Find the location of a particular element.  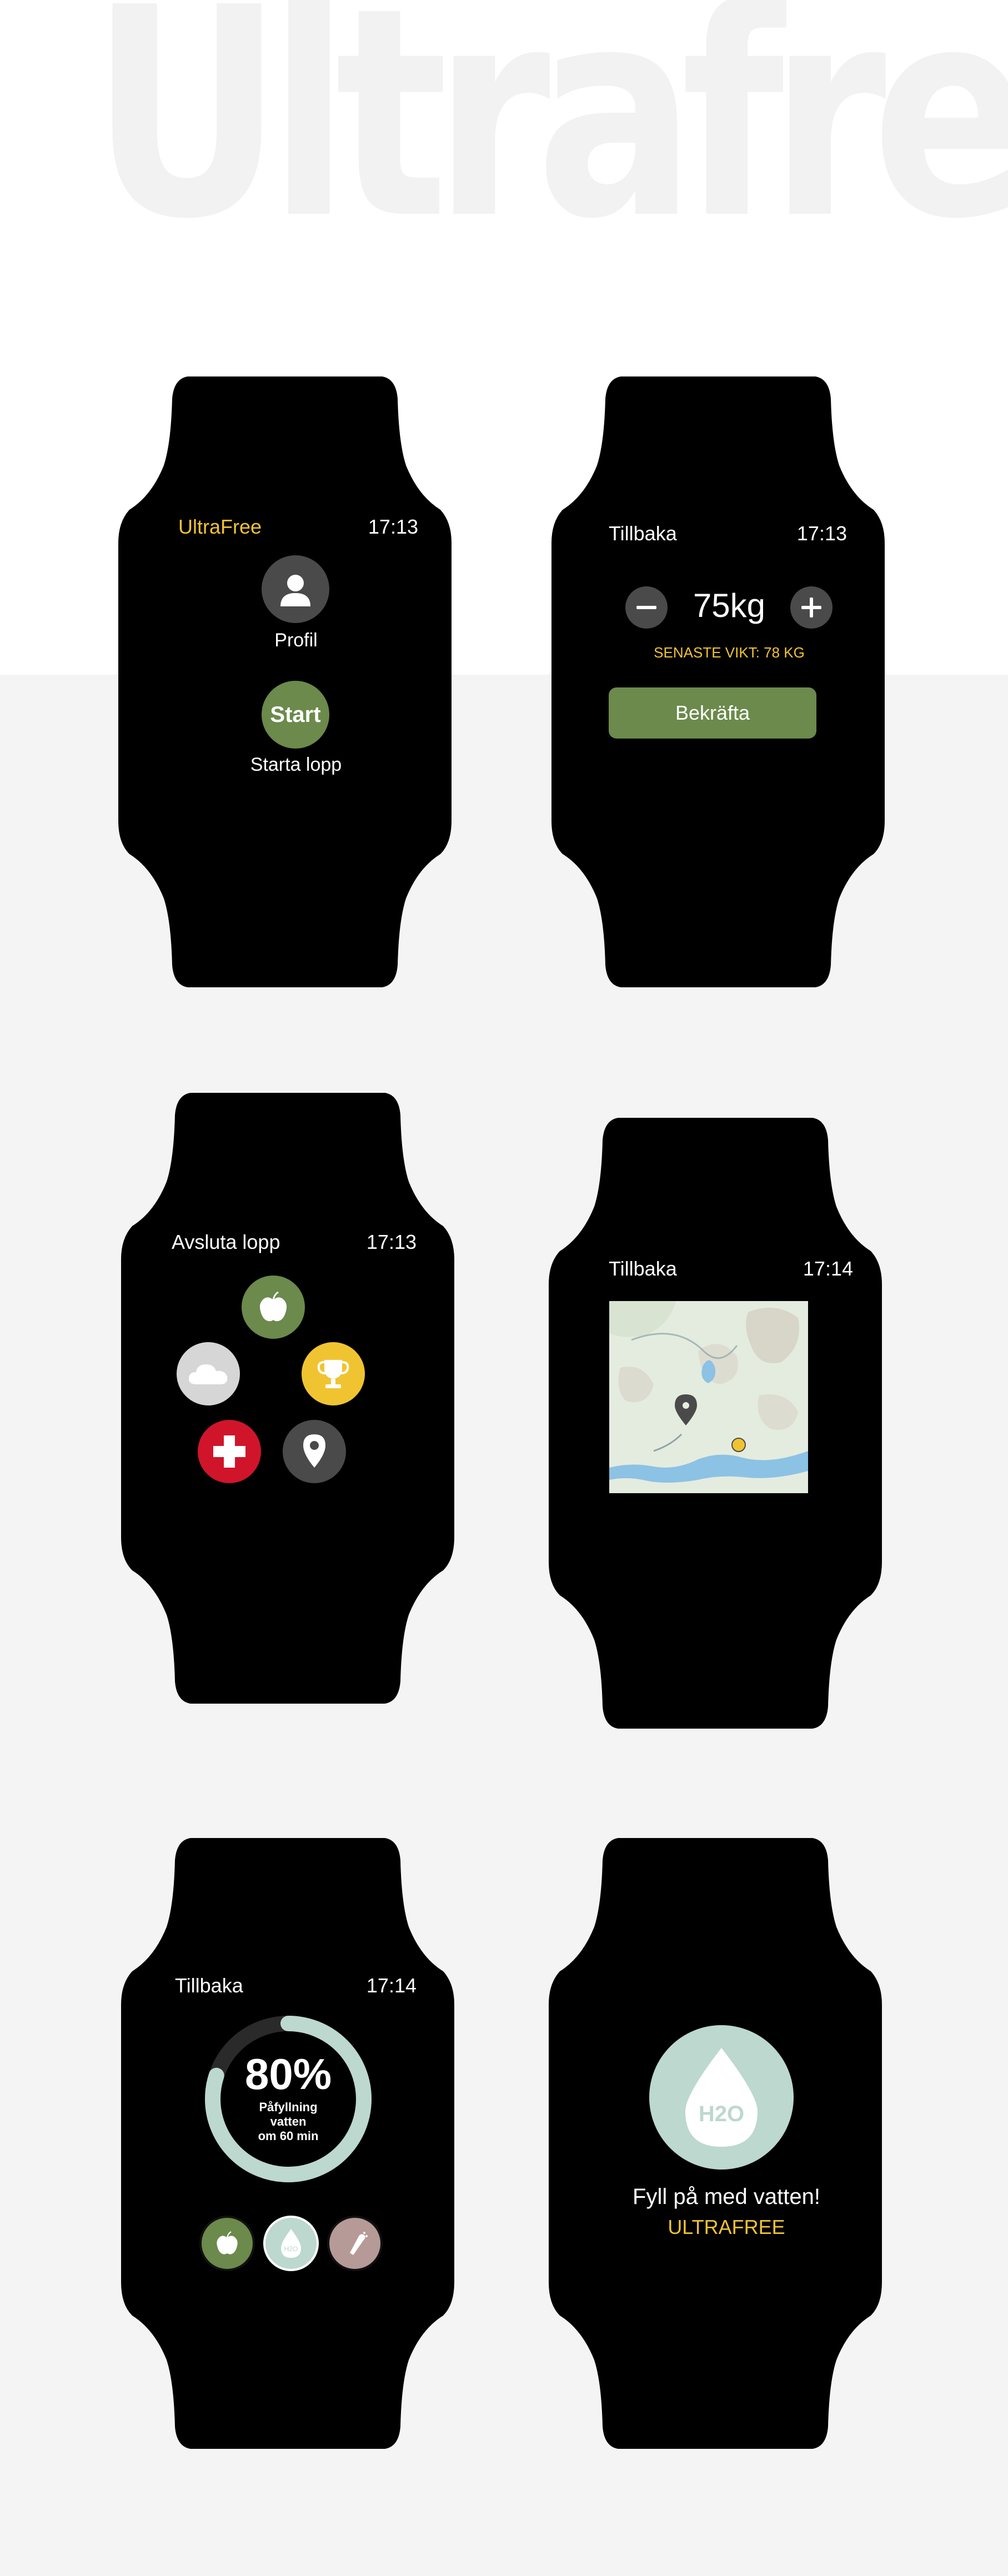

route-map is located at coordinates (708, 1397).